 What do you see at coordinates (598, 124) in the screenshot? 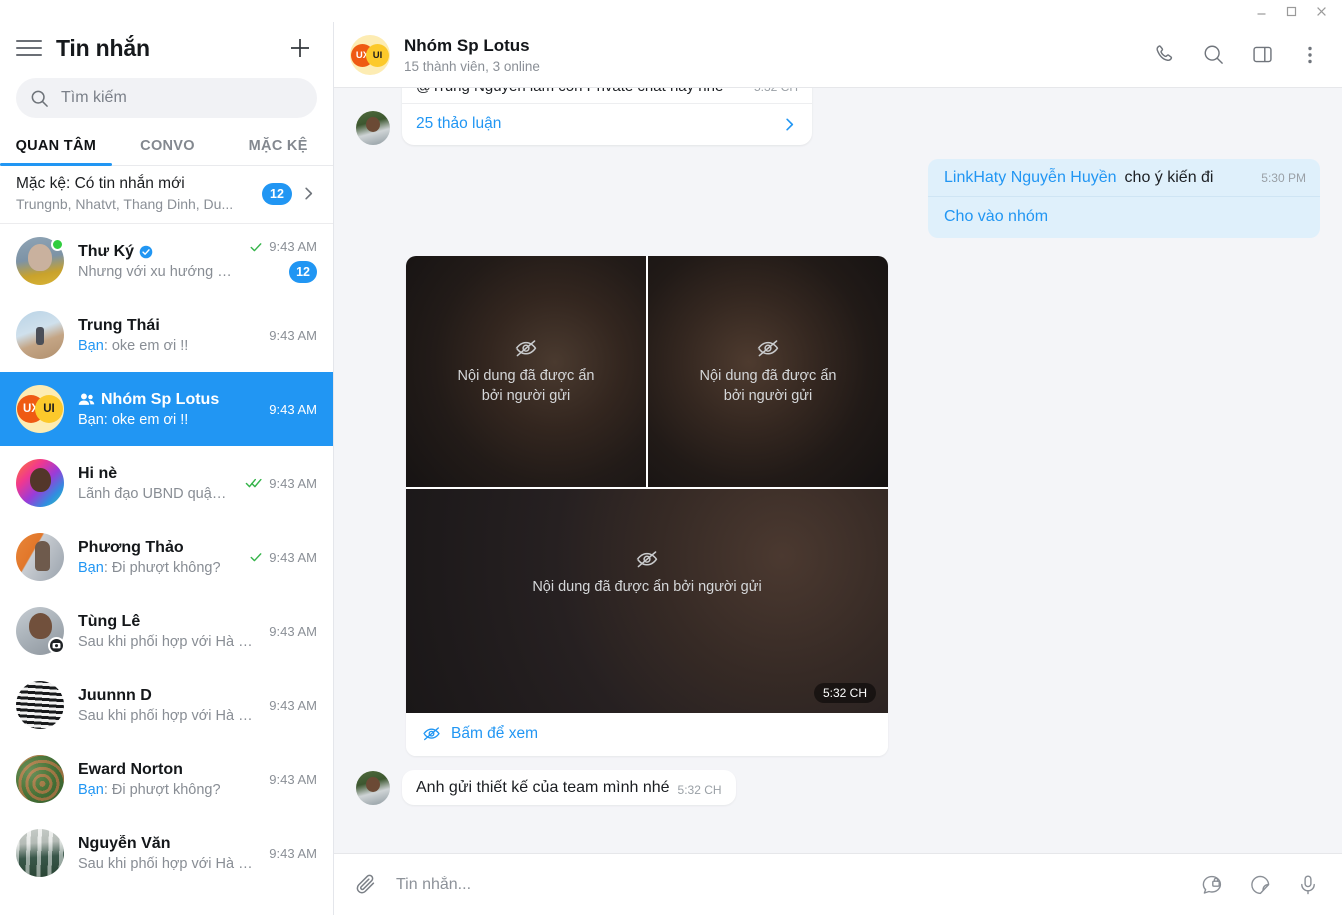
I see `thread-discussion-link: 25 thảo luận` at bounding box center [598, 124].